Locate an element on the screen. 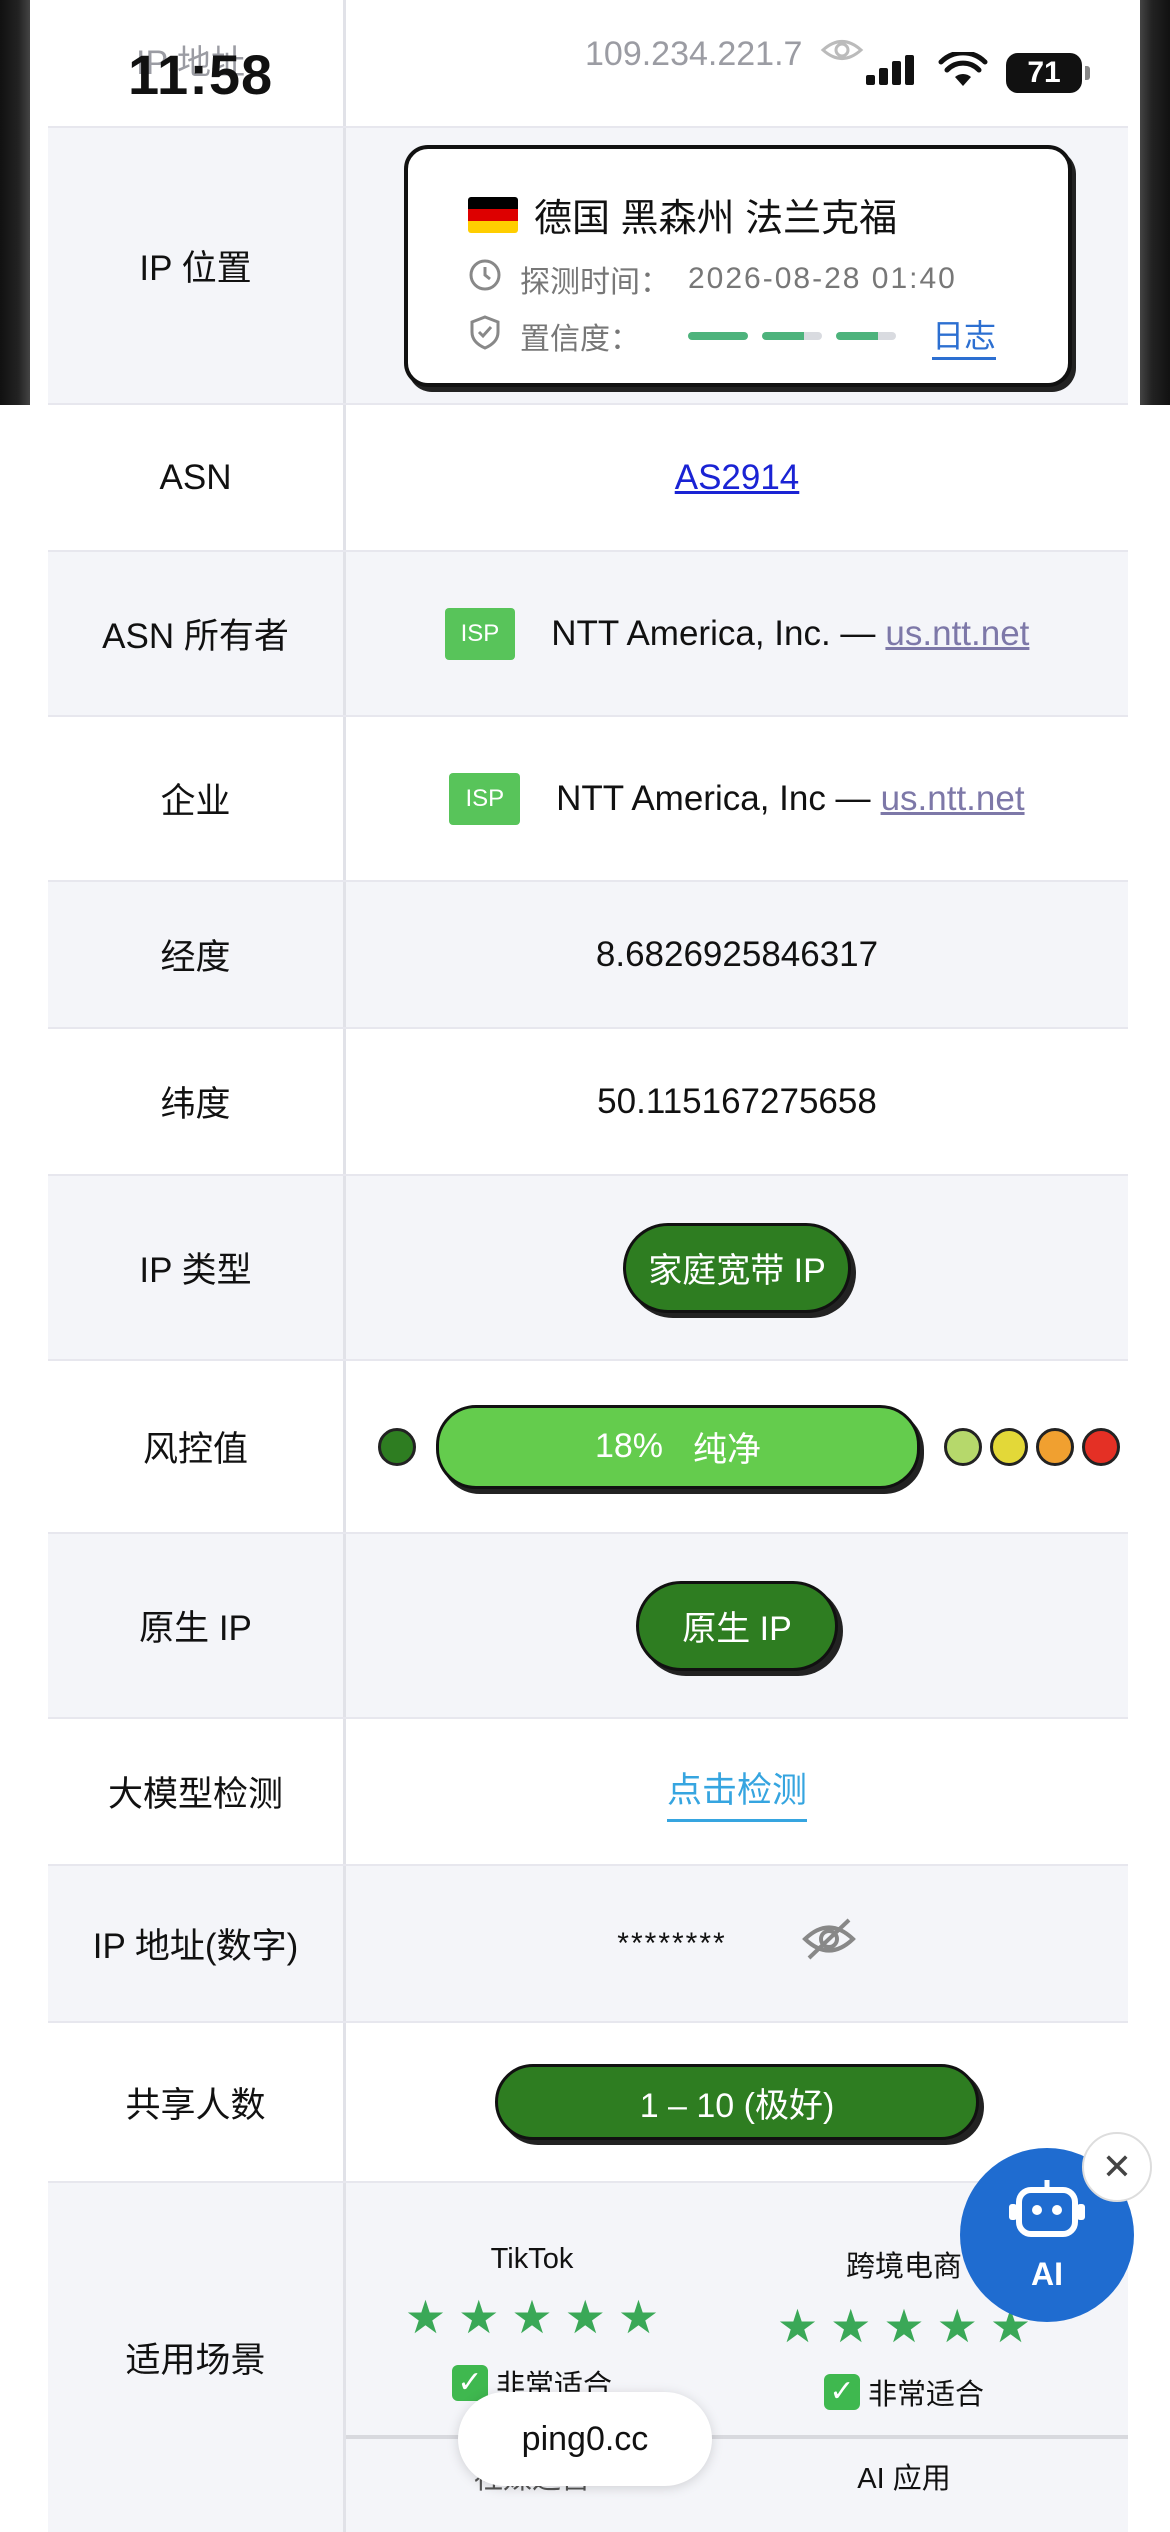  row-ip-type: IP 类型 家庭宽带 IP is located at coordinates (588, 1268).